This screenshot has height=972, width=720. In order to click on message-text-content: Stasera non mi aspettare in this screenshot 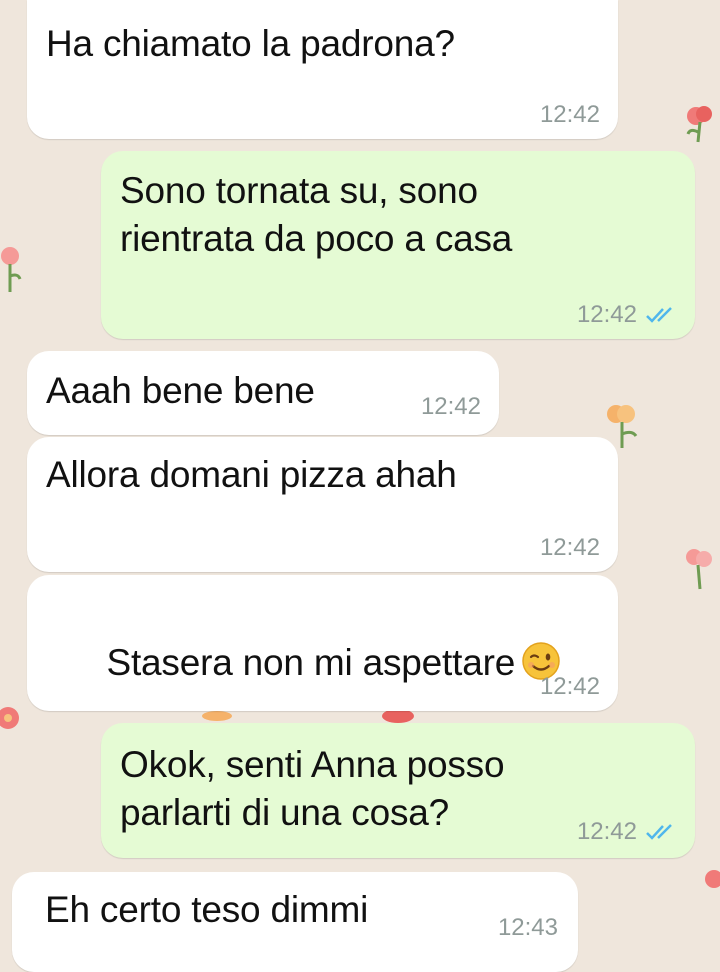, I will do `click(311, 662)`.